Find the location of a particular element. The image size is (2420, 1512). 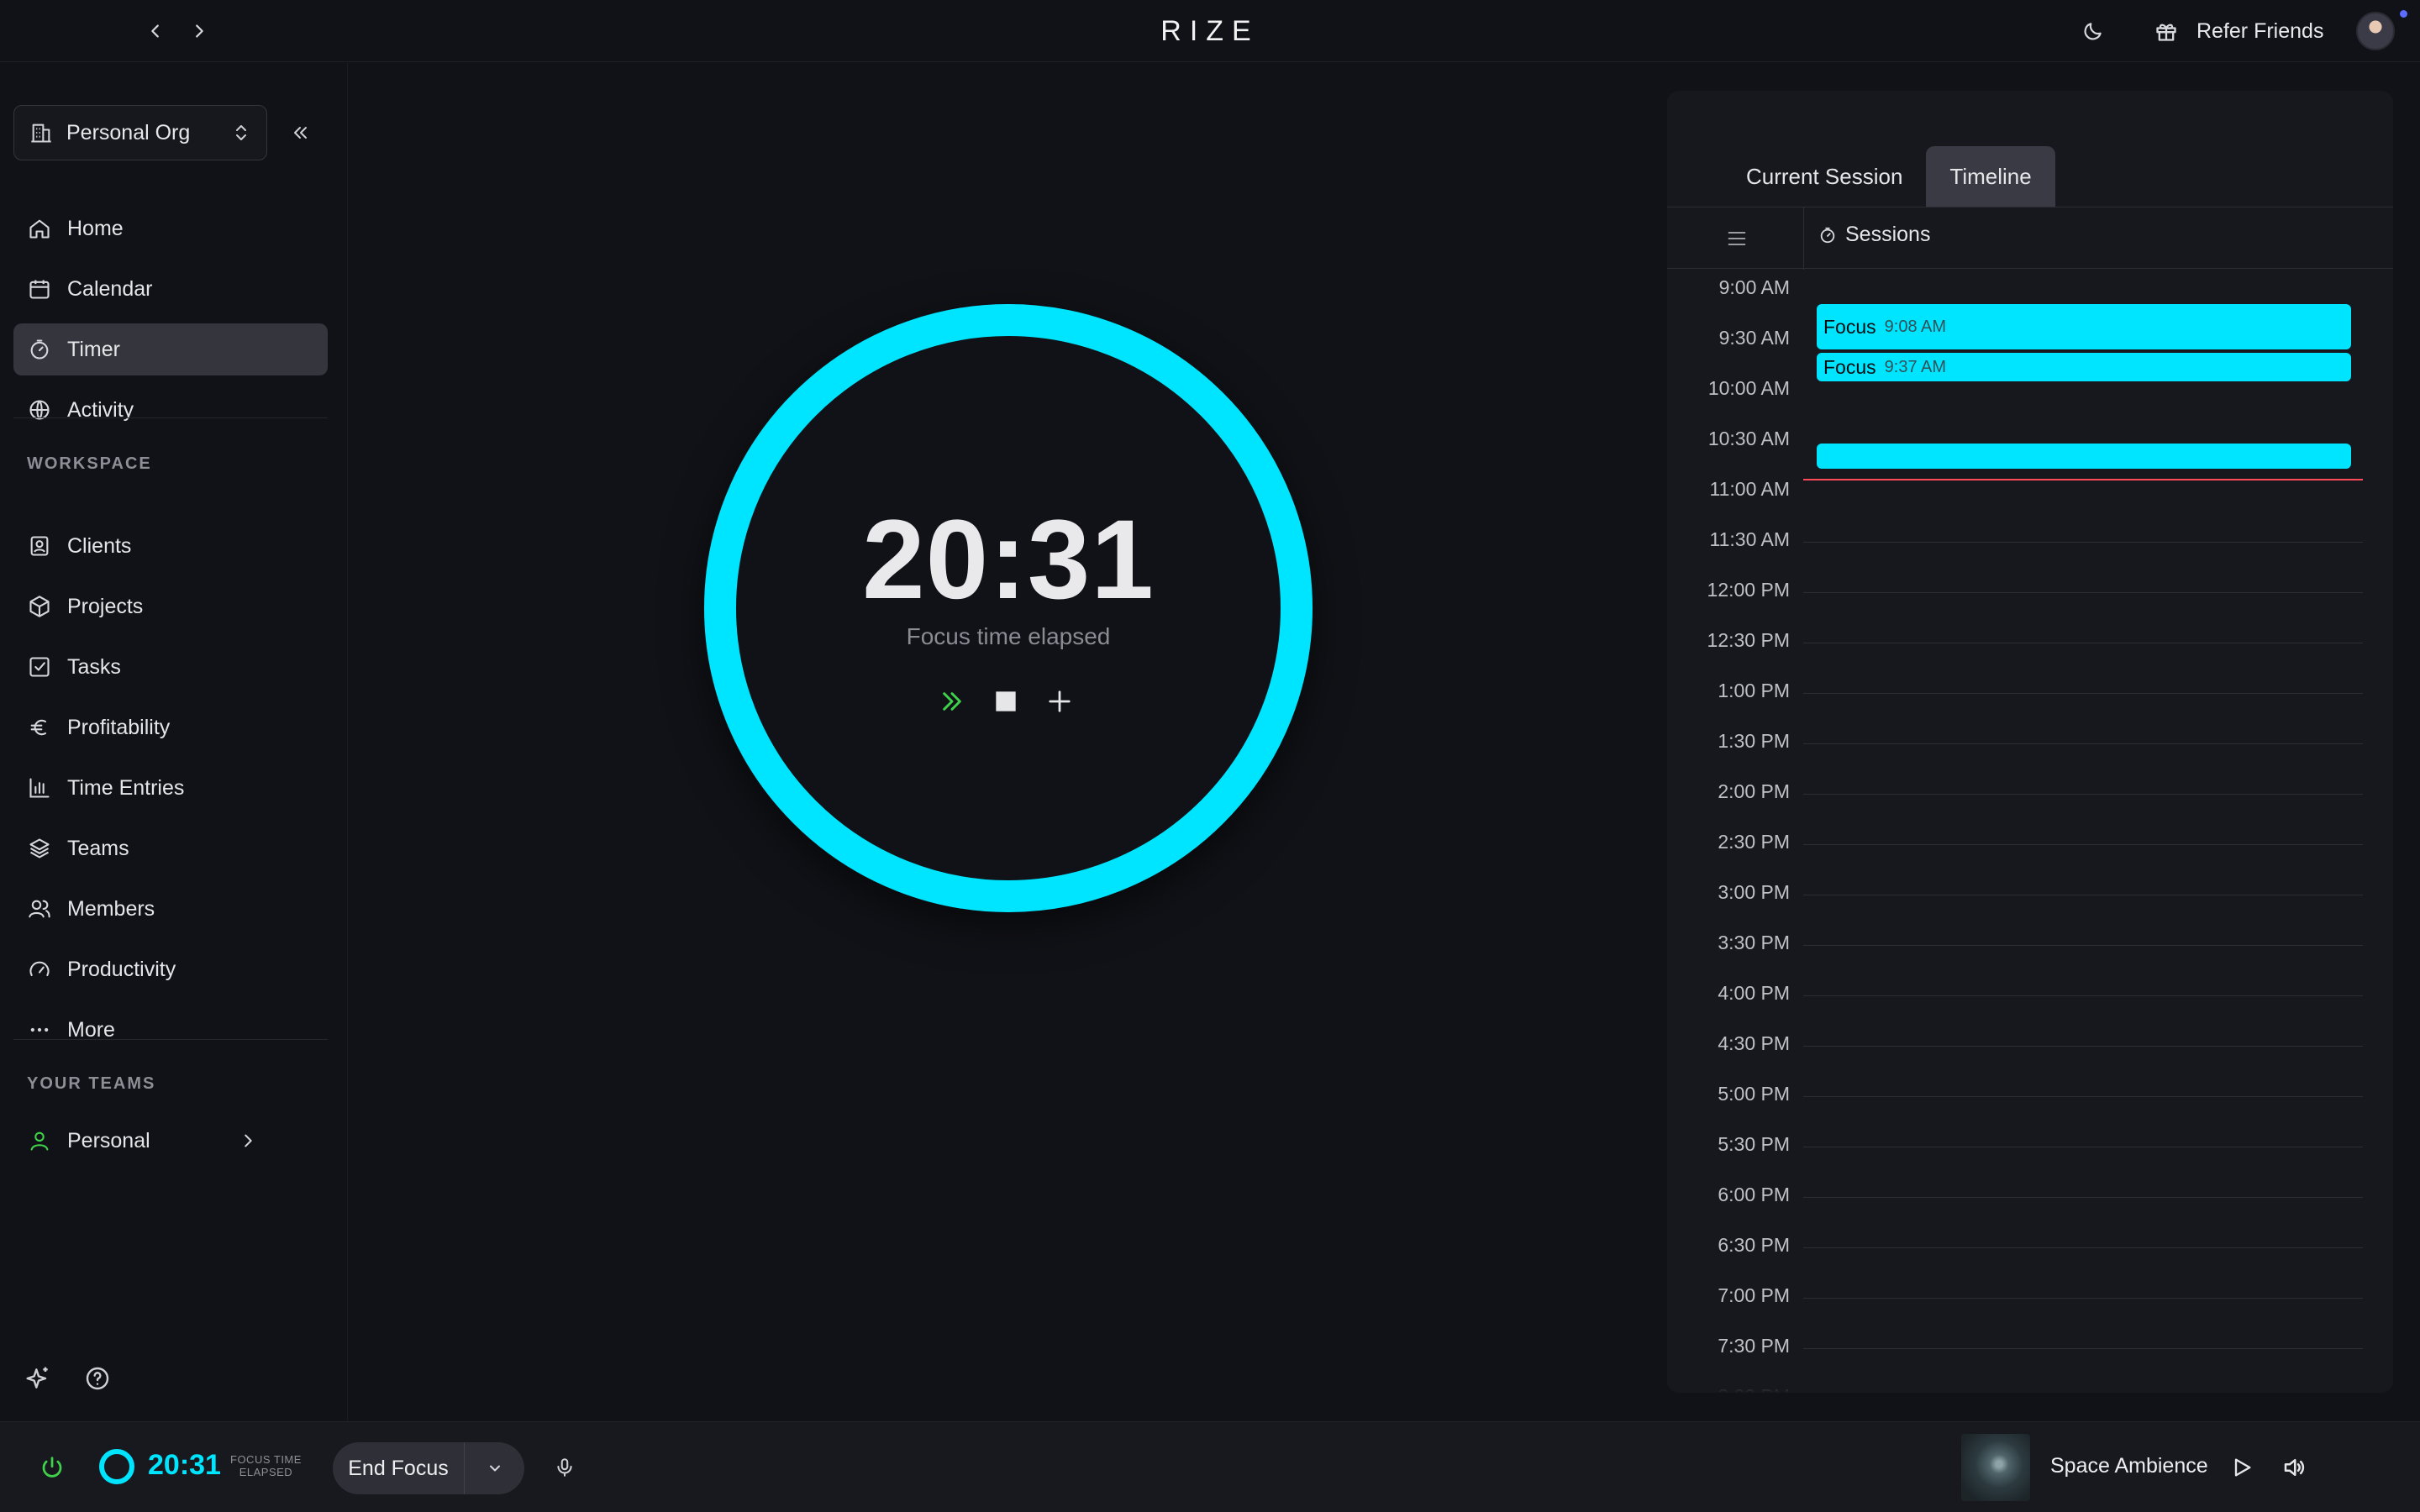

sidebar-item-timer: Timer is located at coordinates (170, 349).